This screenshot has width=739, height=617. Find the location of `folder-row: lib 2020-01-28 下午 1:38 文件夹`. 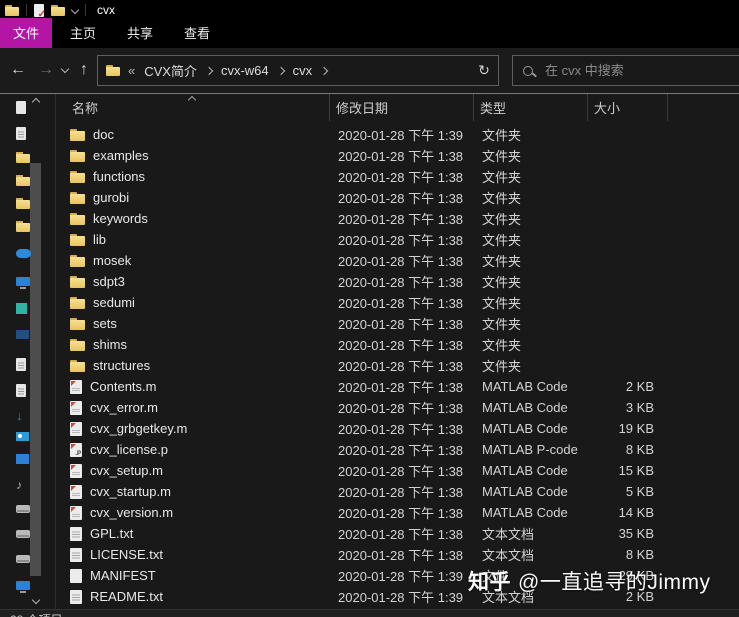

folder-row: lib 2020-01-28 下午 1:38 文件夹 is located at coordinates (397, 239).